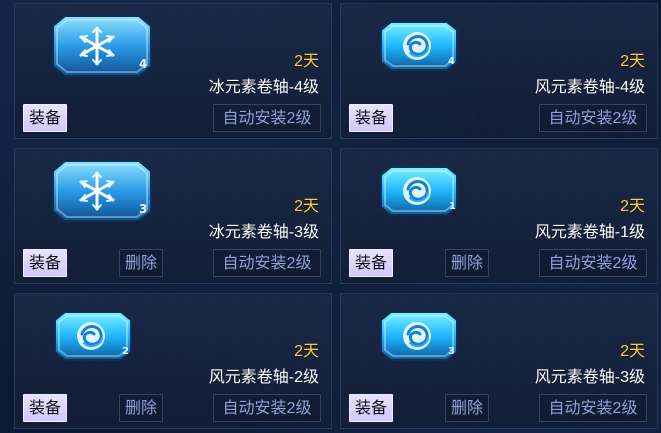  I want to click on wind-emblem-icon: 3, so click(419, 336).